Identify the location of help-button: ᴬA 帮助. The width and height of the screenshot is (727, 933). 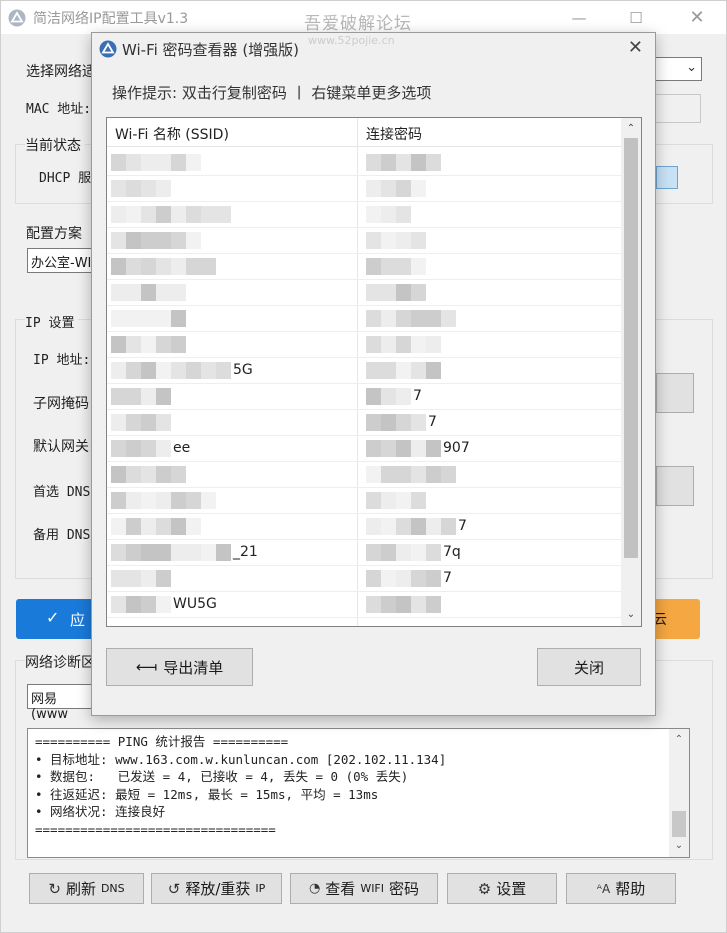
(621, 888).